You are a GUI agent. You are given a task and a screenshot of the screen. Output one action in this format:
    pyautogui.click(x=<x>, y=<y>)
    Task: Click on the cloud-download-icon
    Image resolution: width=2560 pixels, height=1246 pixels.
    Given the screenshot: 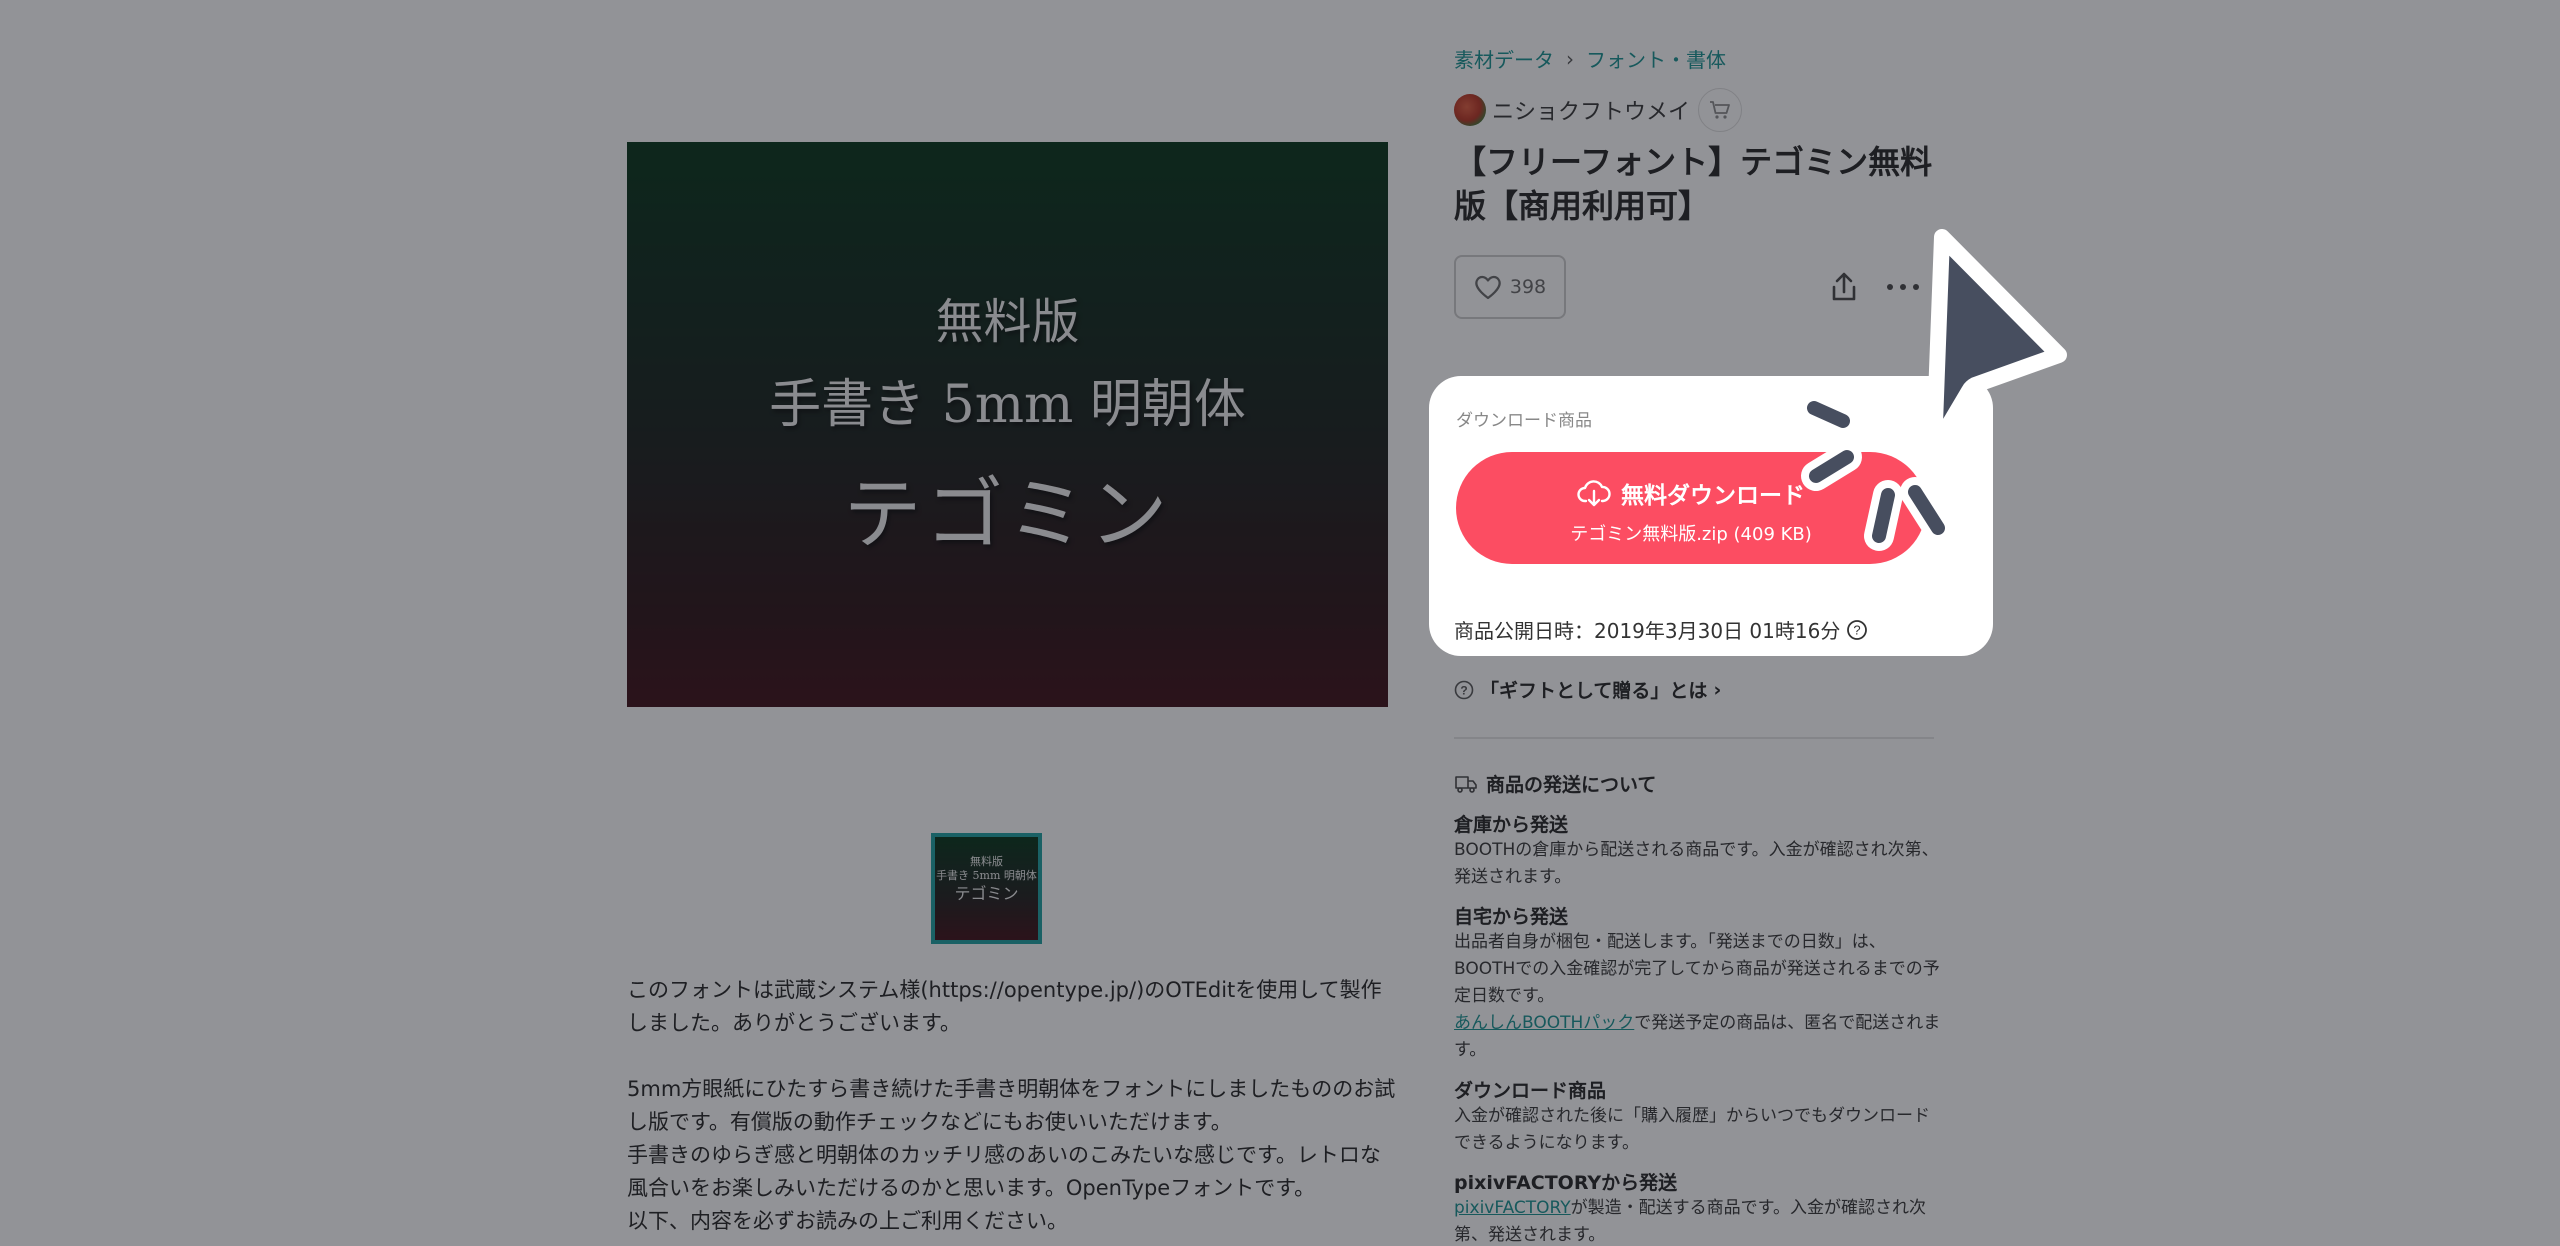 What is the action you would take?
    pyautogui.click(x=1594, y=493)
    